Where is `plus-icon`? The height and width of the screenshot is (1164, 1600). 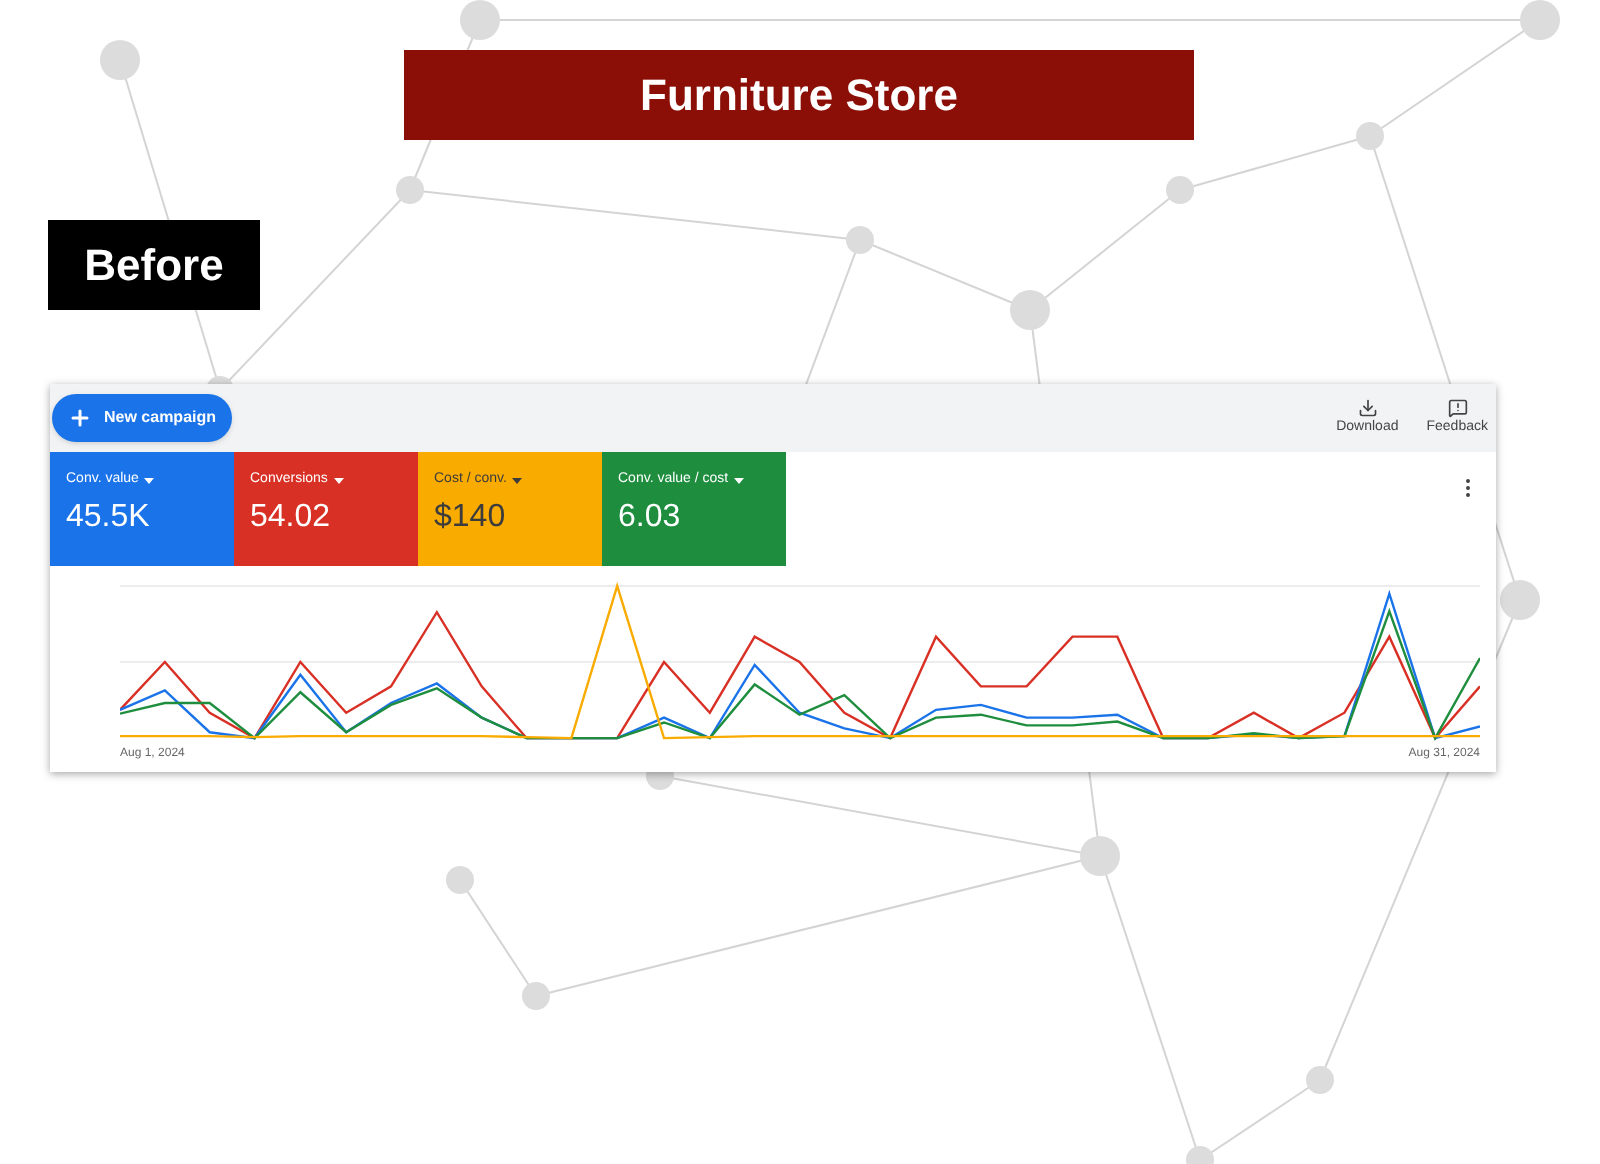 plus-icon is located at coordinates (80, 418).